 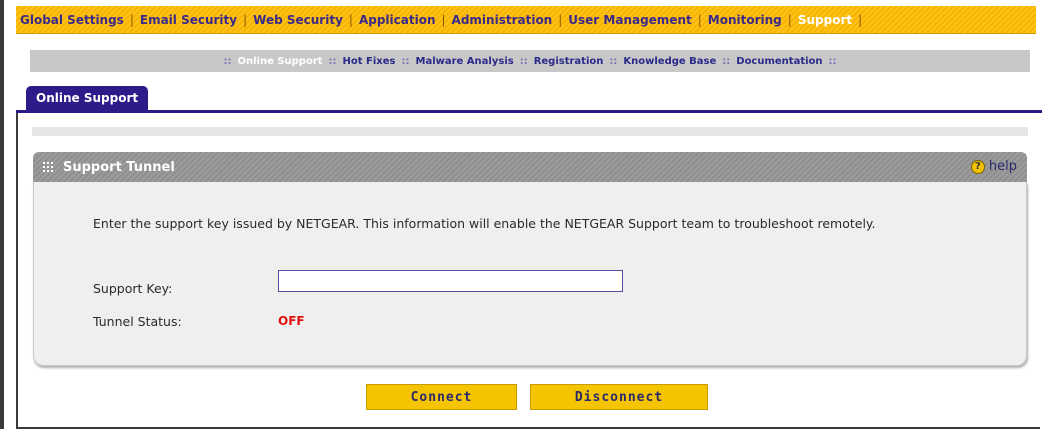 I want to click on subnav-knowledge-base: Knowledge Base, so click(x=669, y=61).